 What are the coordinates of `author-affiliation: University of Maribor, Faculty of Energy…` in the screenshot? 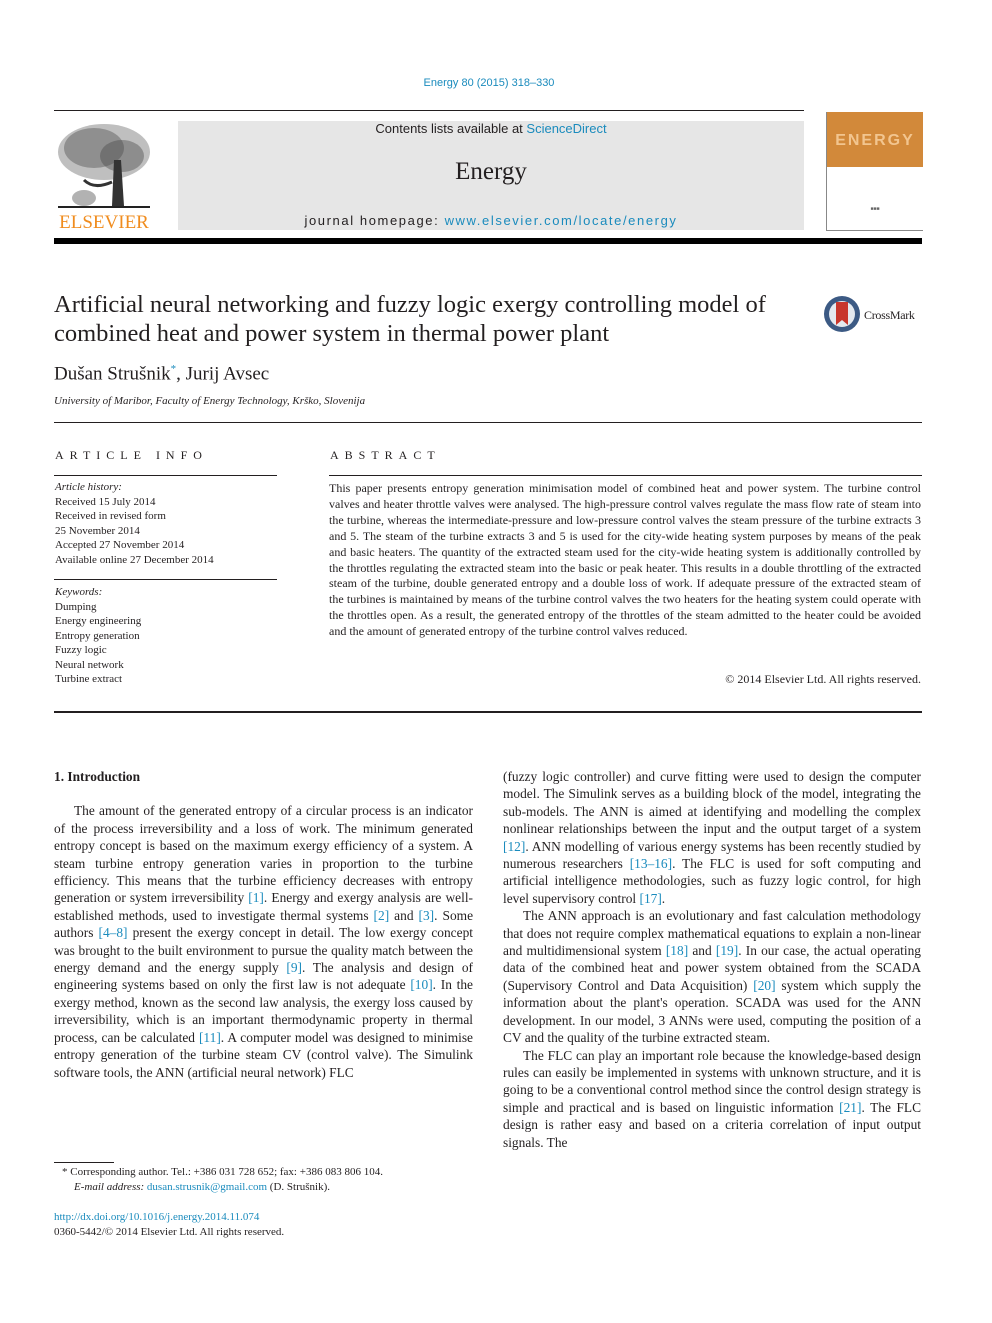 It's located at (210, 401).